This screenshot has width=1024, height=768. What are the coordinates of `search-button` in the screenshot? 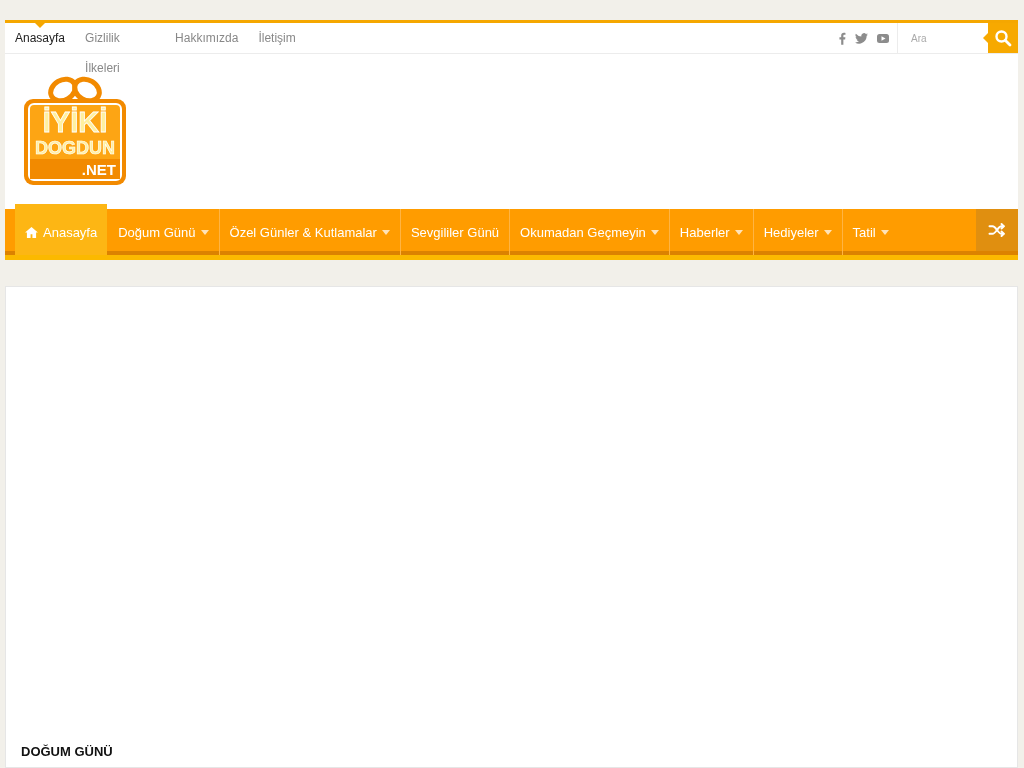 It's located at (1000, 38).